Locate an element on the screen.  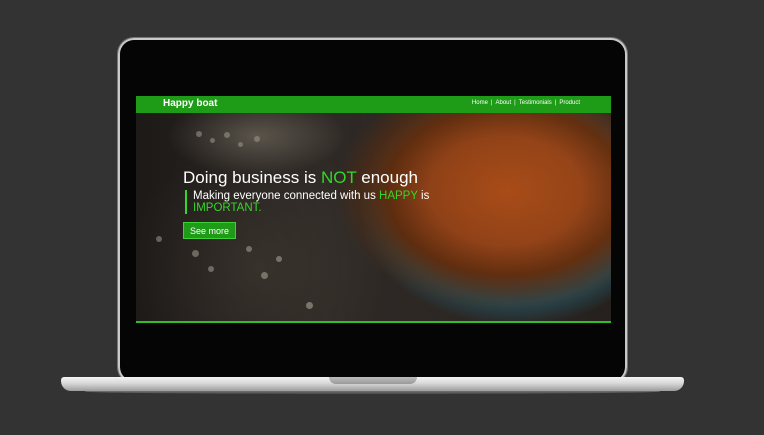
headline-text-after: enough is located at coordinates (387, 177).